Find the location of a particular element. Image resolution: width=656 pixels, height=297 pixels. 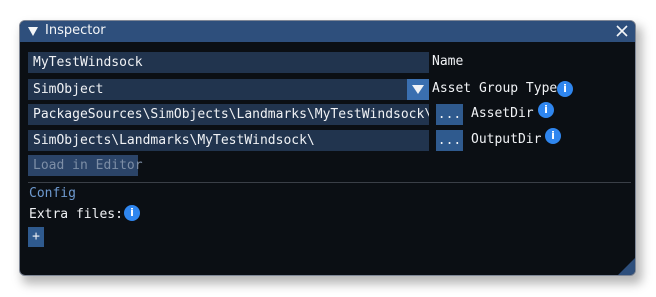

load-in-editor-button: Load in Editor is located at coordinates (85, 165).